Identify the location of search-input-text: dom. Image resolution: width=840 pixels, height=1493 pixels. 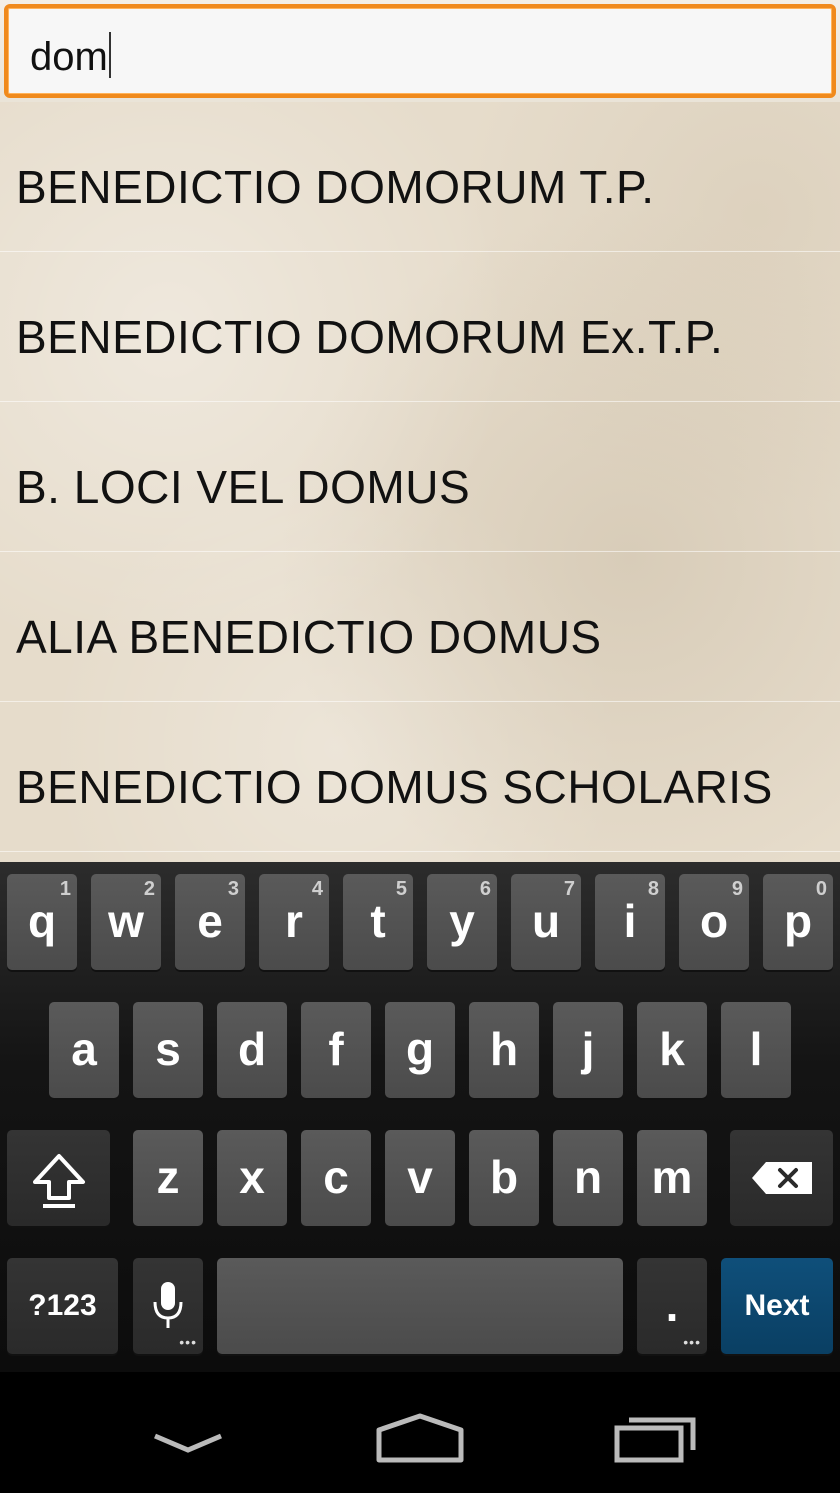
(70, 57).